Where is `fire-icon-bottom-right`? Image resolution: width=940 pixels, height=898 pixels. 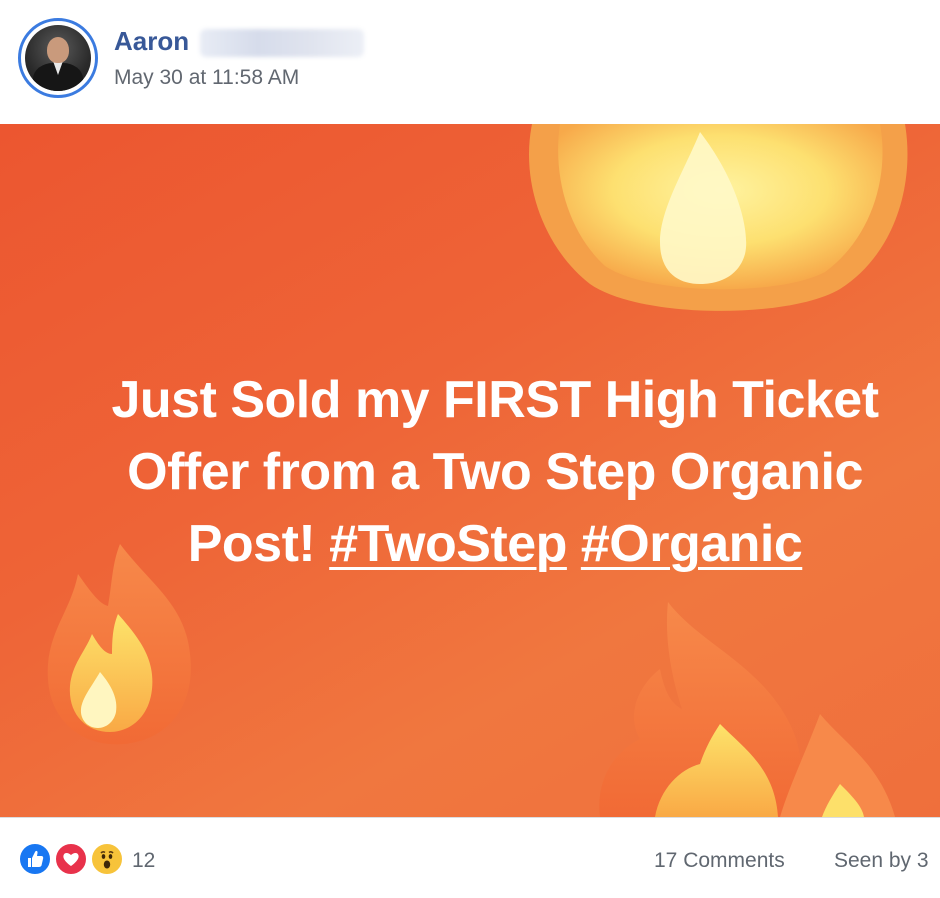
fire-icon-bottom-right is located at coordinates (747, 709).